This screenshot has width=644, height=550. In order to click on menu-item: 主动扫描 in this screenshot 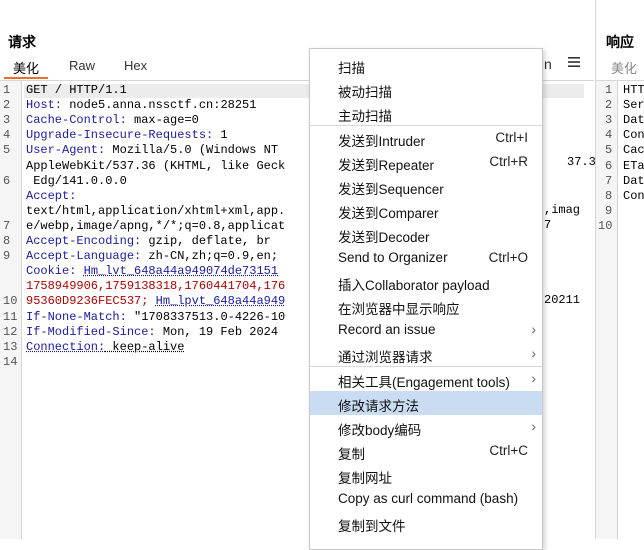, I will do `click(426, 113)`.